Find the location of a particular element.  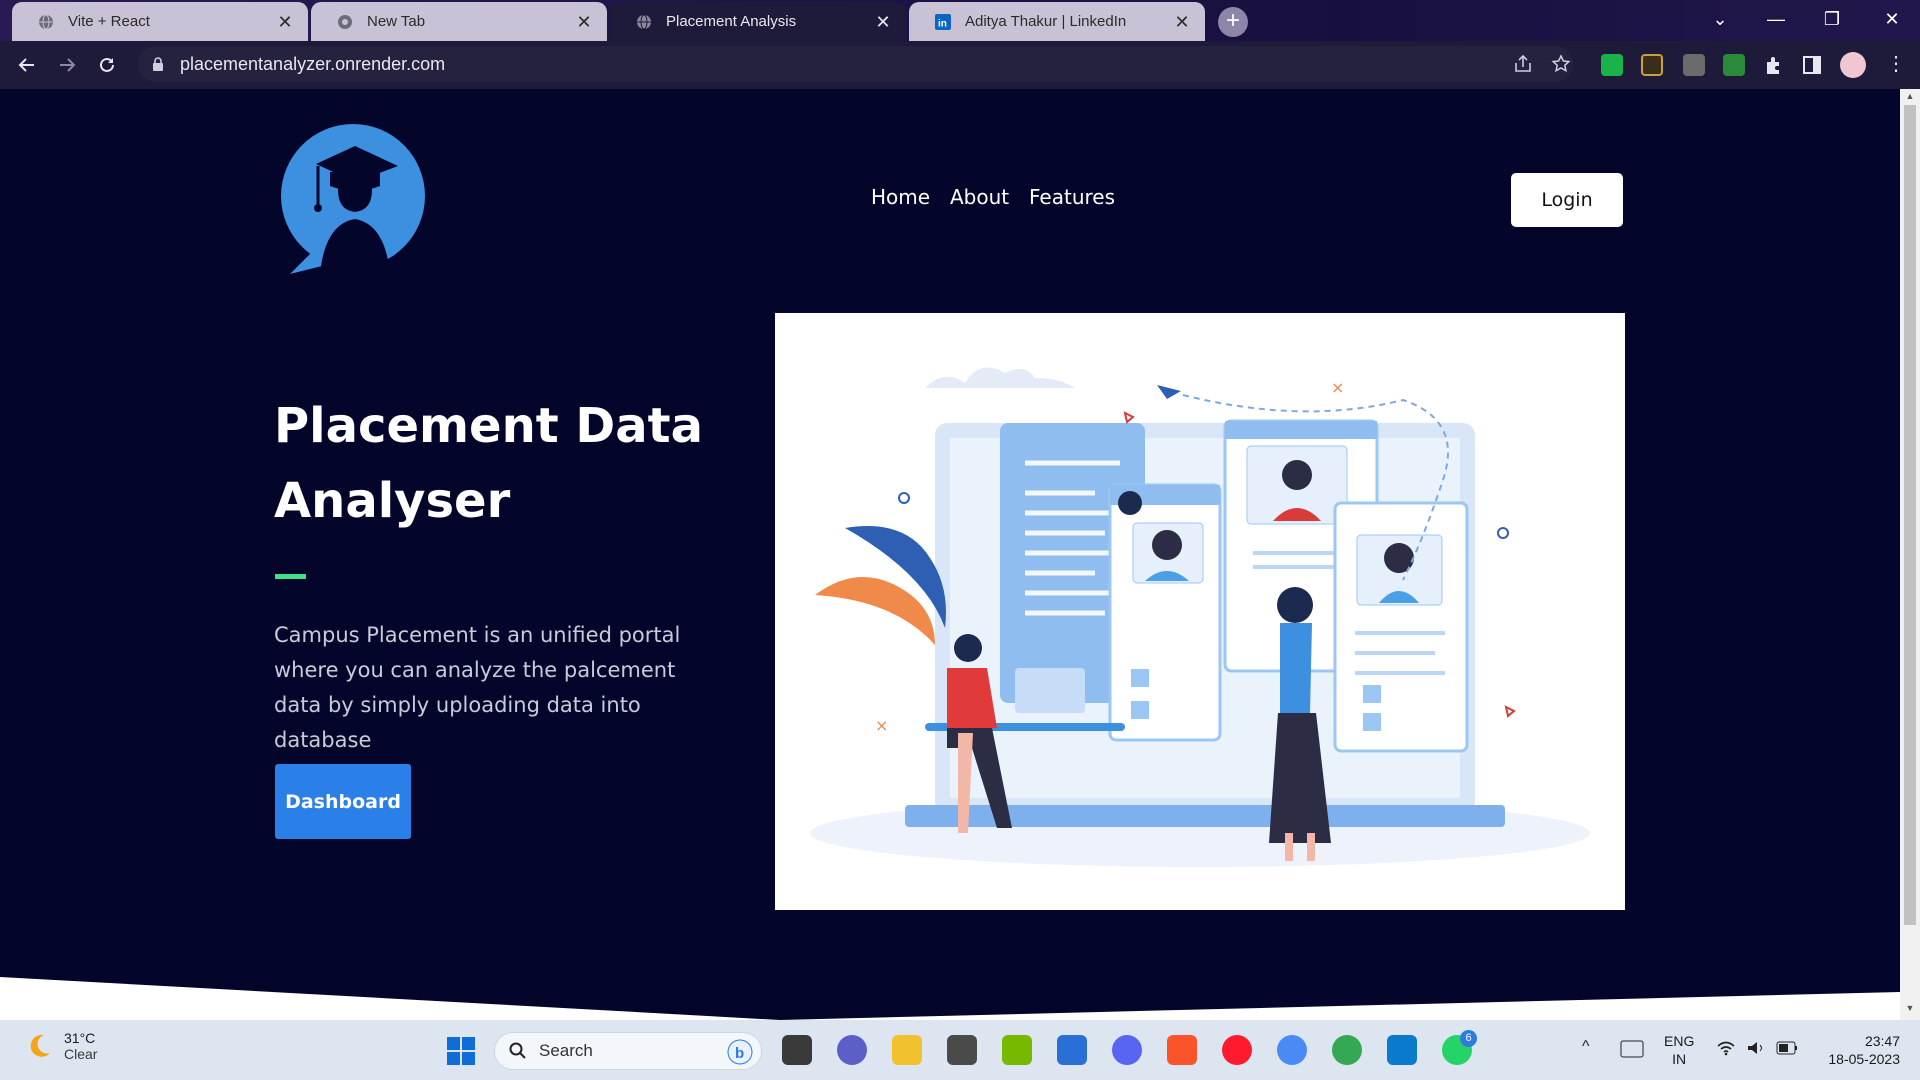

graduate-logo-icon is located at coordinates (355, 199).